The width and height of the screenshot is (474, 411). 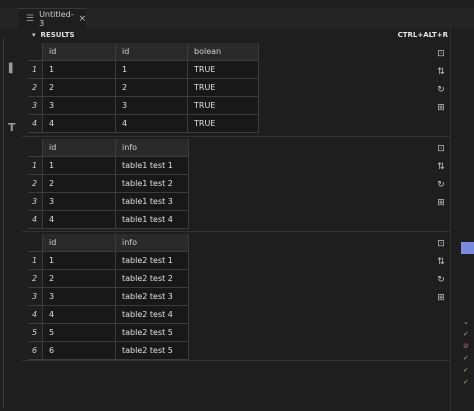 What do you see at coordinates (79, 350) in the screenshot?
I see `table-cell: 6` at bounding box center [79, 350].